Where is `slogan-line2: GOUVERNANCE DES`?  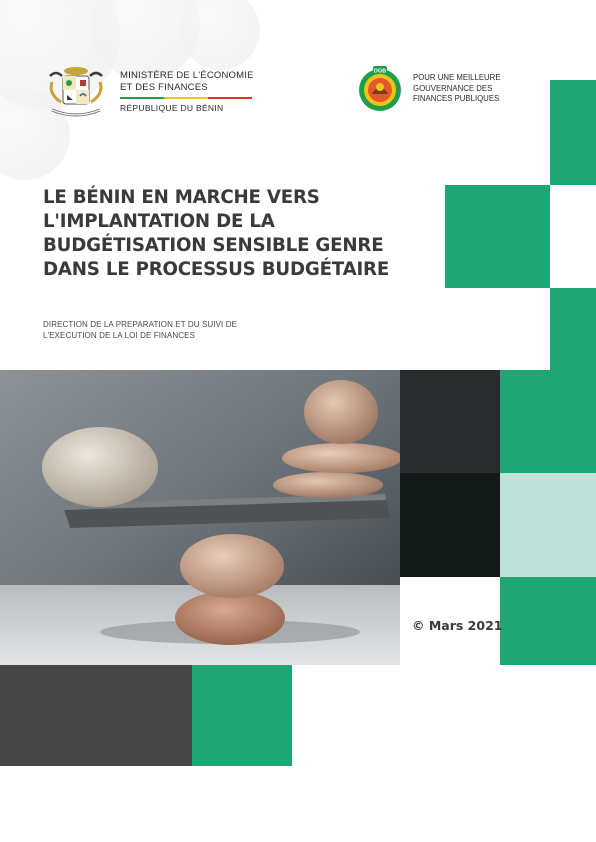
slogan-line2: GOUVERNANCE DES is located at coordinates (453, 88).